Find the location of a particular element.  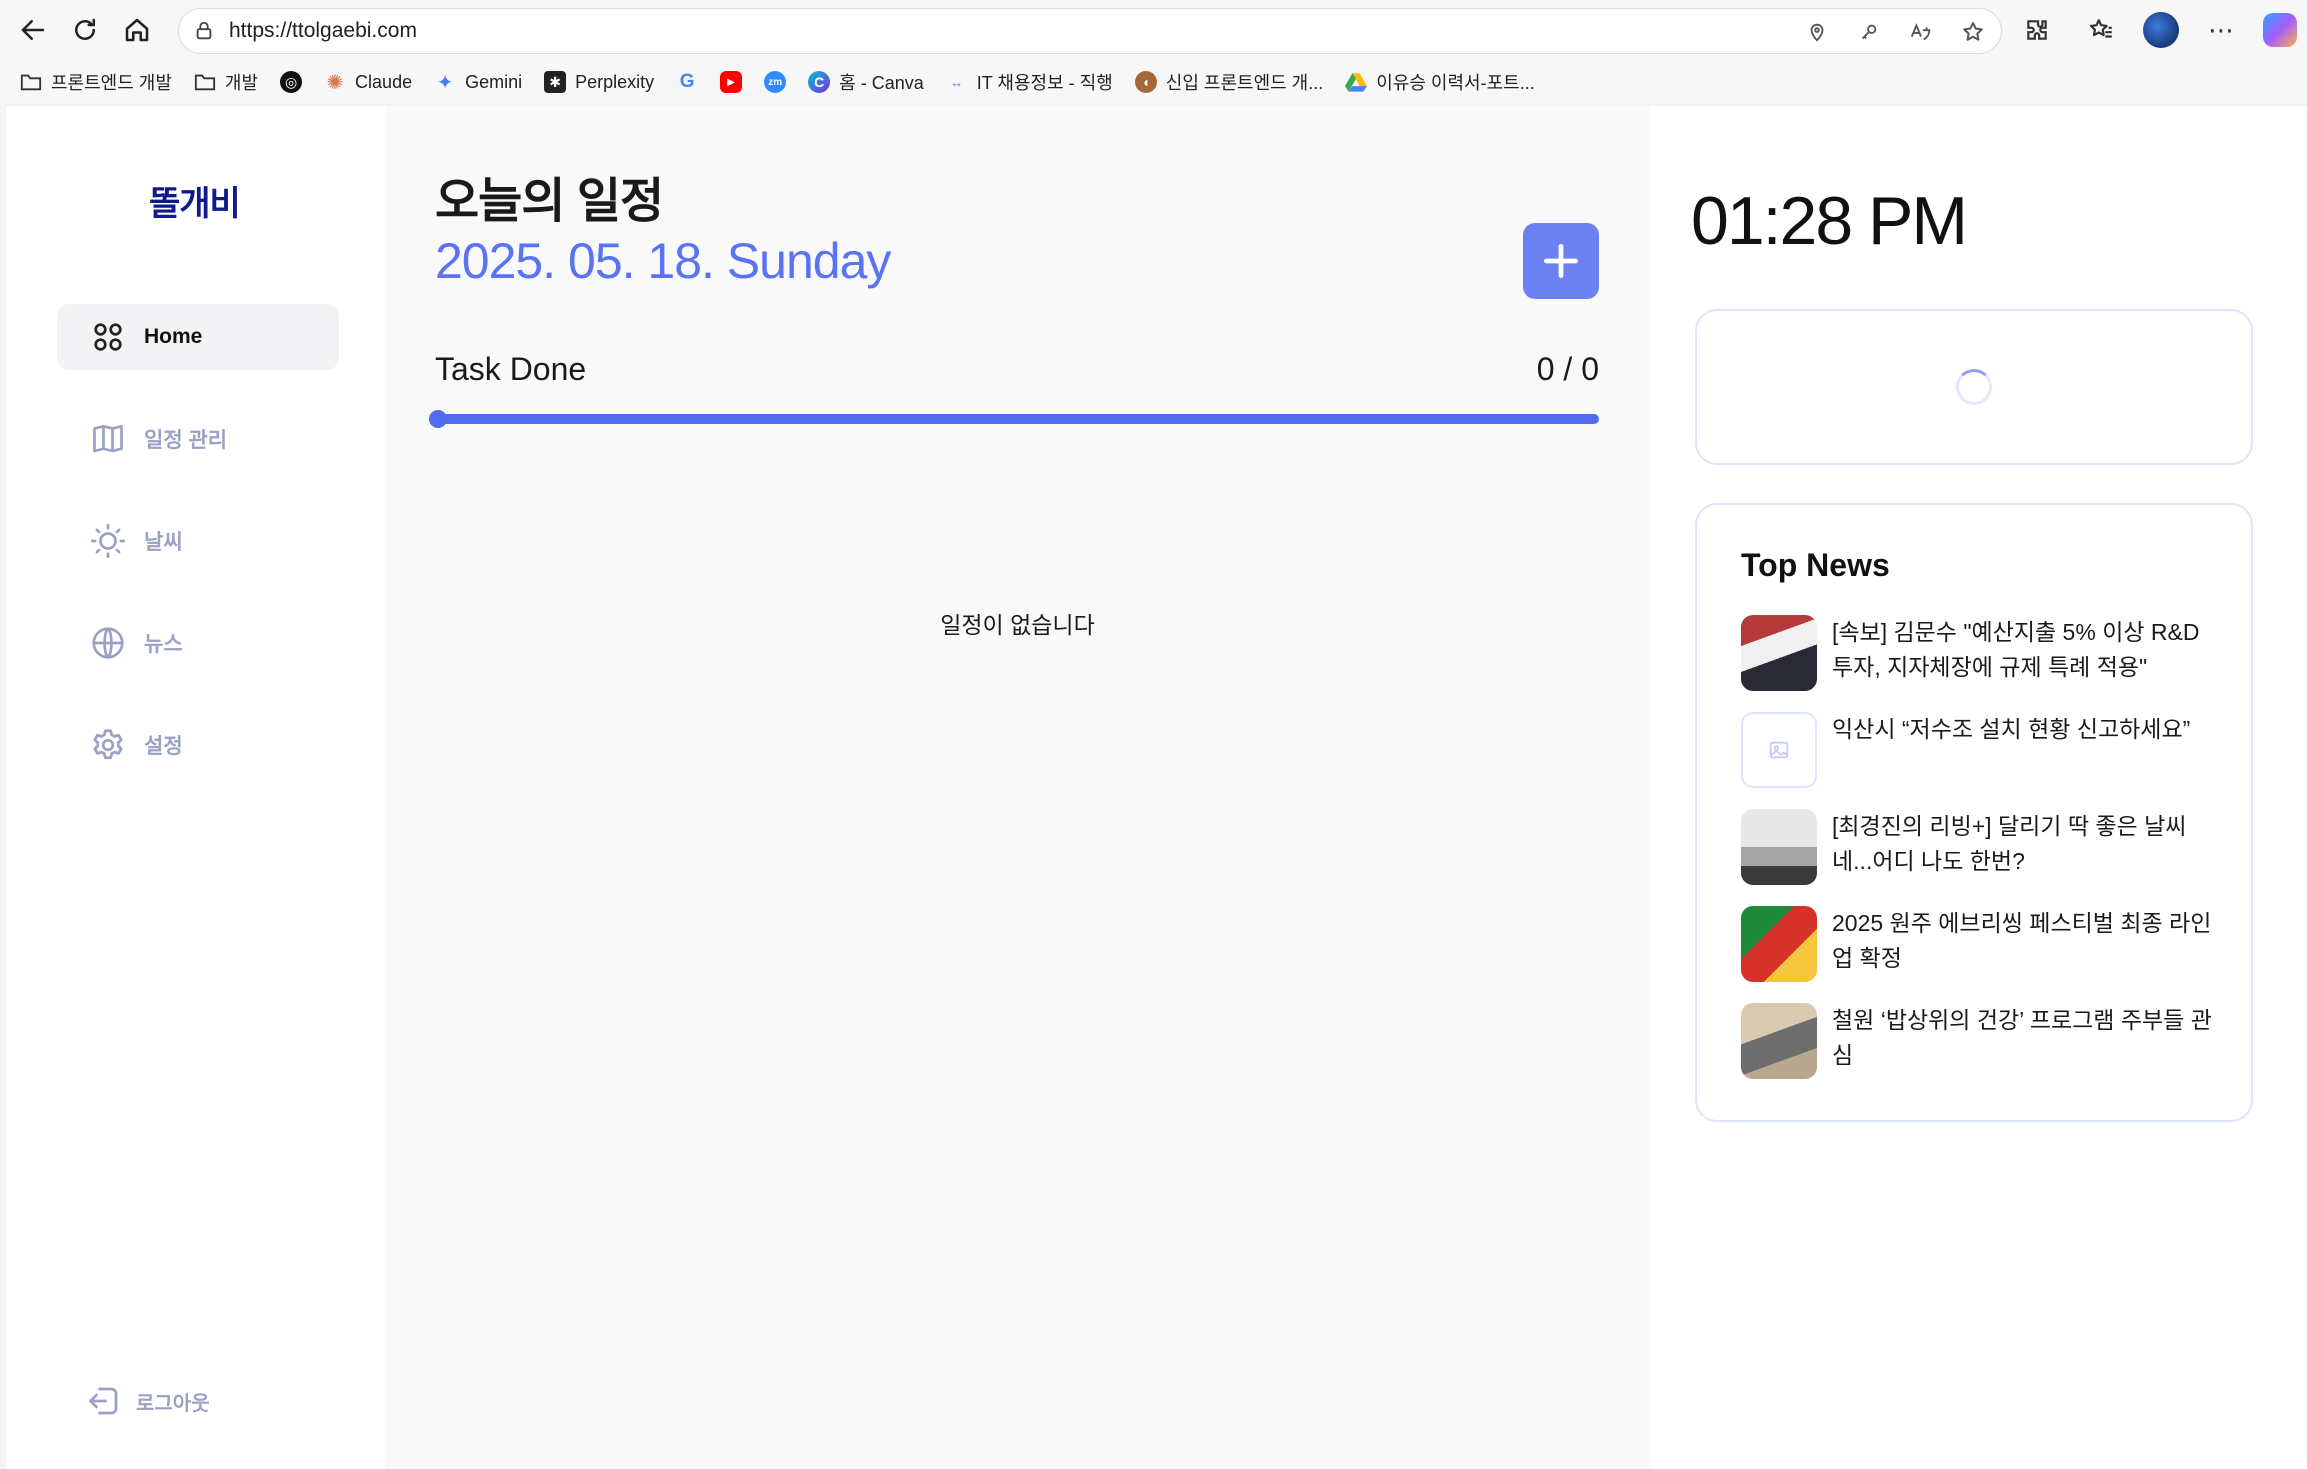

favorite-star-icon is located at coordinates (1973, 32).